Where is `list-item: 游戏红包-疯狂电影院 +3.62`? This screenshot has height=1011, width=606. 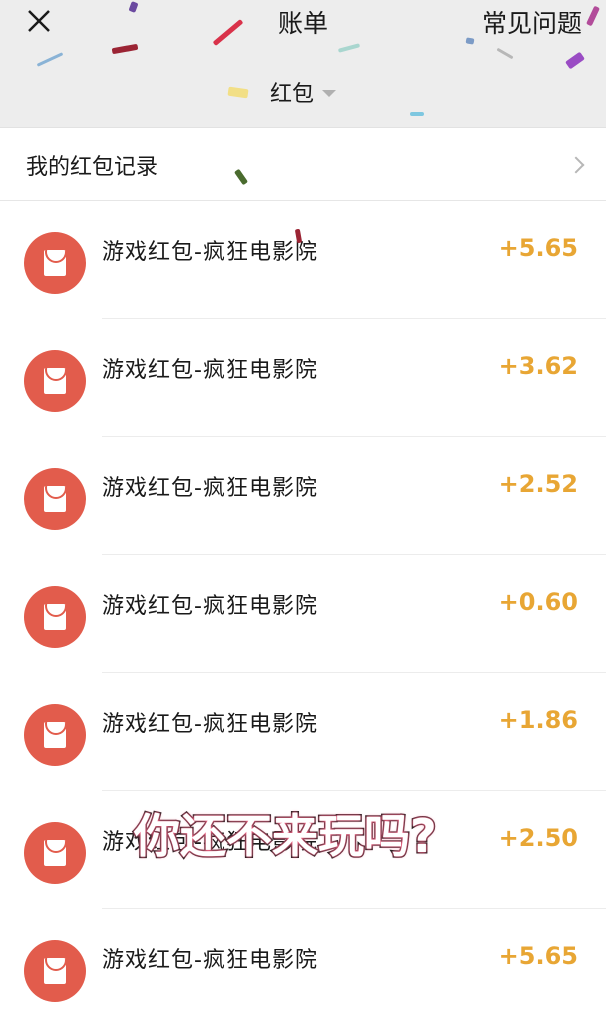
list-item: 游戏红包-疯狂电影院 +3.62 is located at coordinates (303, 378).